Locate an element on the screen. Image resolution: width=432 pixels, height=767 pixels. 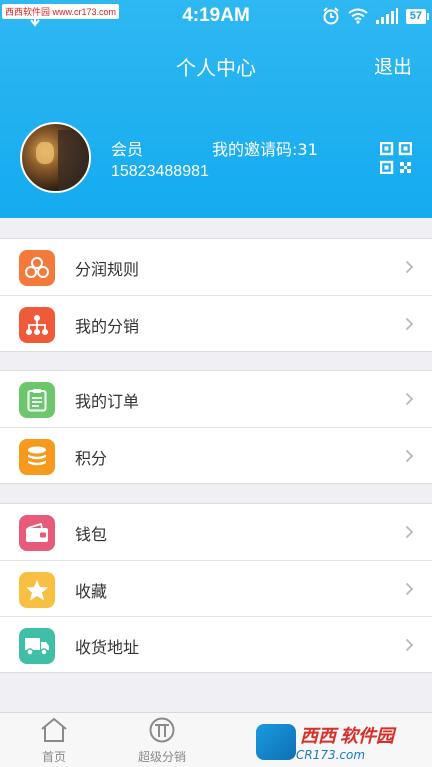
tab-super-distribution: 超级分销 is located at coordinates (162, 740).